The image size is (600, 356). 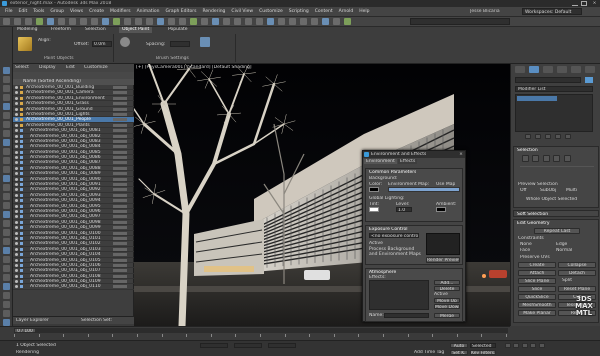 What do you see at coordinates (347, 21) in the screenshot?
I see `render-production-icon` at bounding box center [347, 21].